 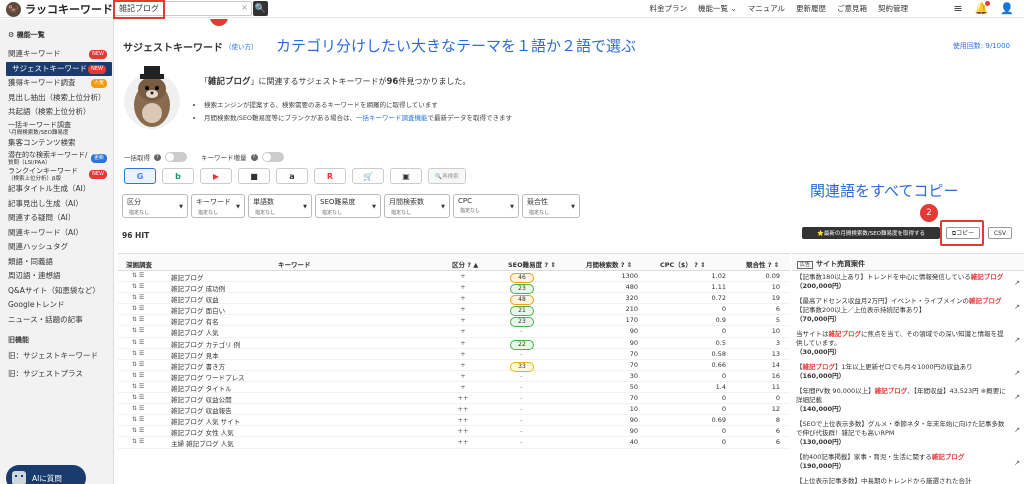 What do you see at coordinates (56, 305) in the screenshot?
I see `sidebar-item: Googleトレンド` at bounding box center [56, 305].